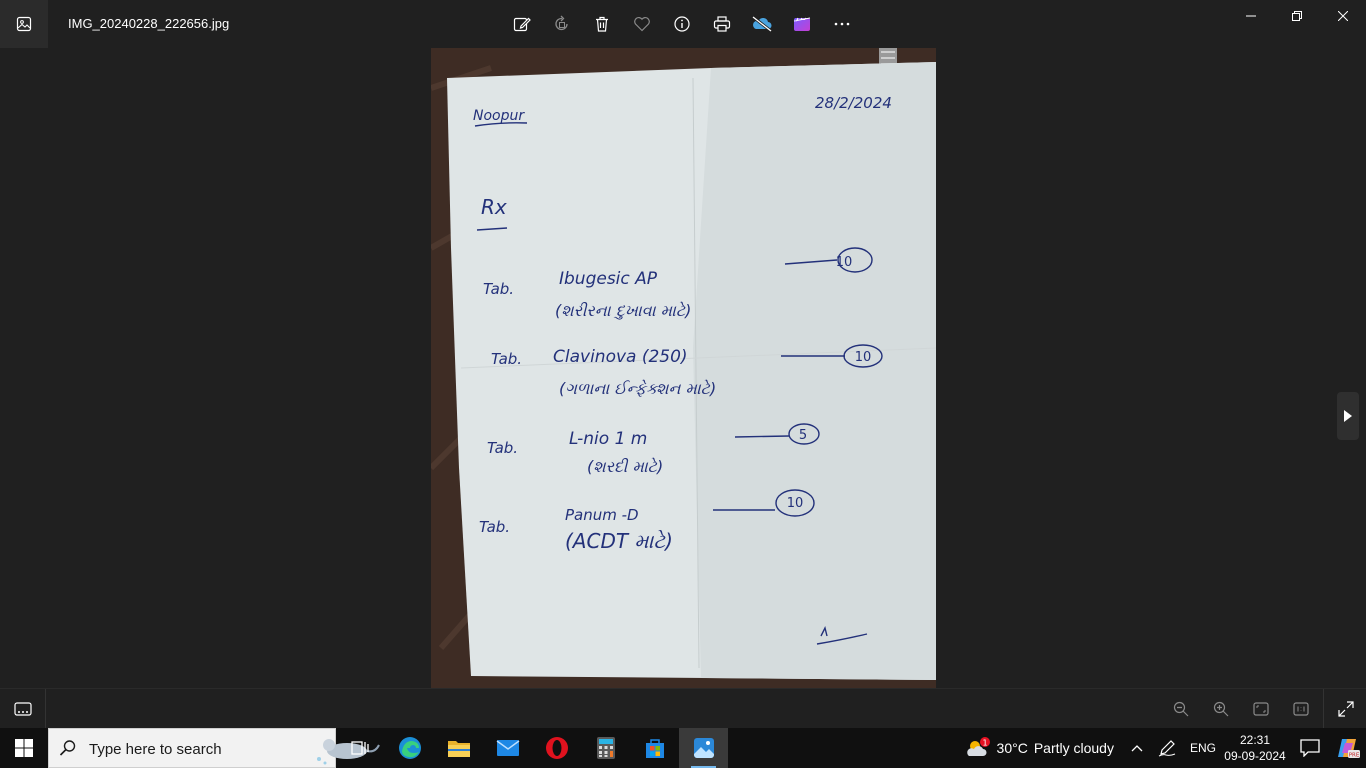 This screenshot has width=1366, height=768. I want to click on notification-icon, so click(1310, 748).